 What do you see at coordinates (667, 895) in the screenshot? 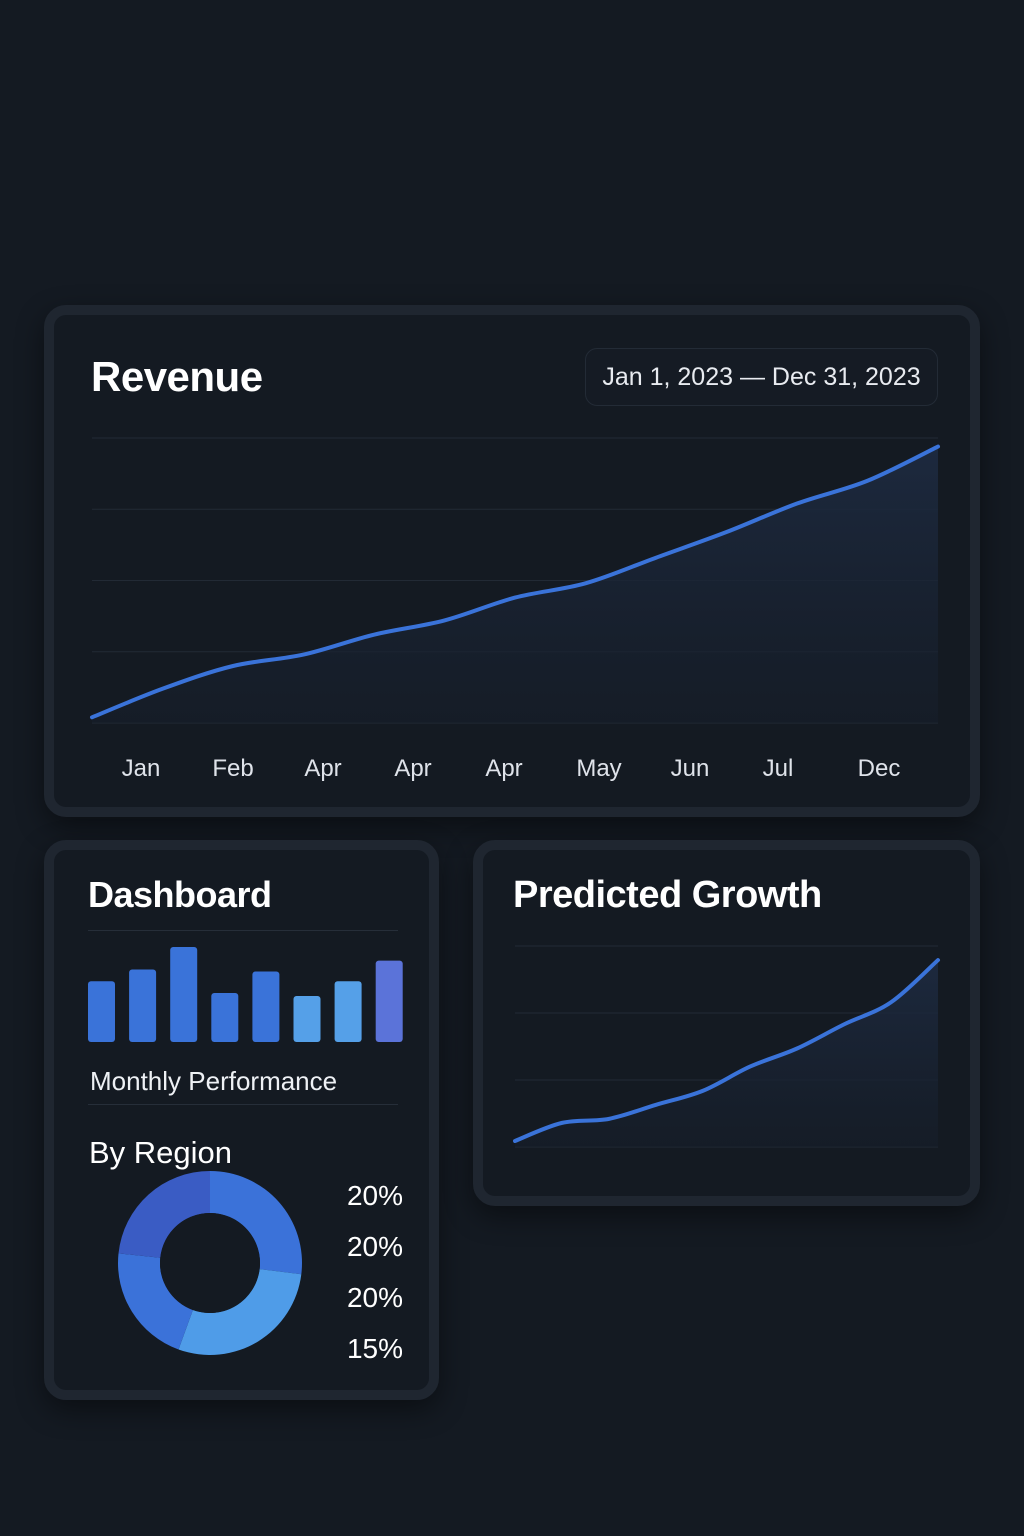
I see `predicted-growth-title: Predicted Growth` at bounding box center [667, 895].